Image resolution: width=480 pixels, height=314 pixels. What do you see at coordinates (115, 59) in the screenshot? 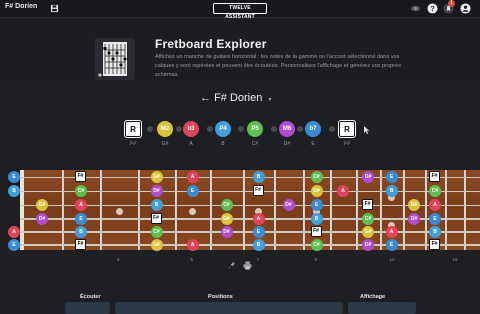
I see `fretboard-thumbnail-icon` at bounding box center [115, 59].